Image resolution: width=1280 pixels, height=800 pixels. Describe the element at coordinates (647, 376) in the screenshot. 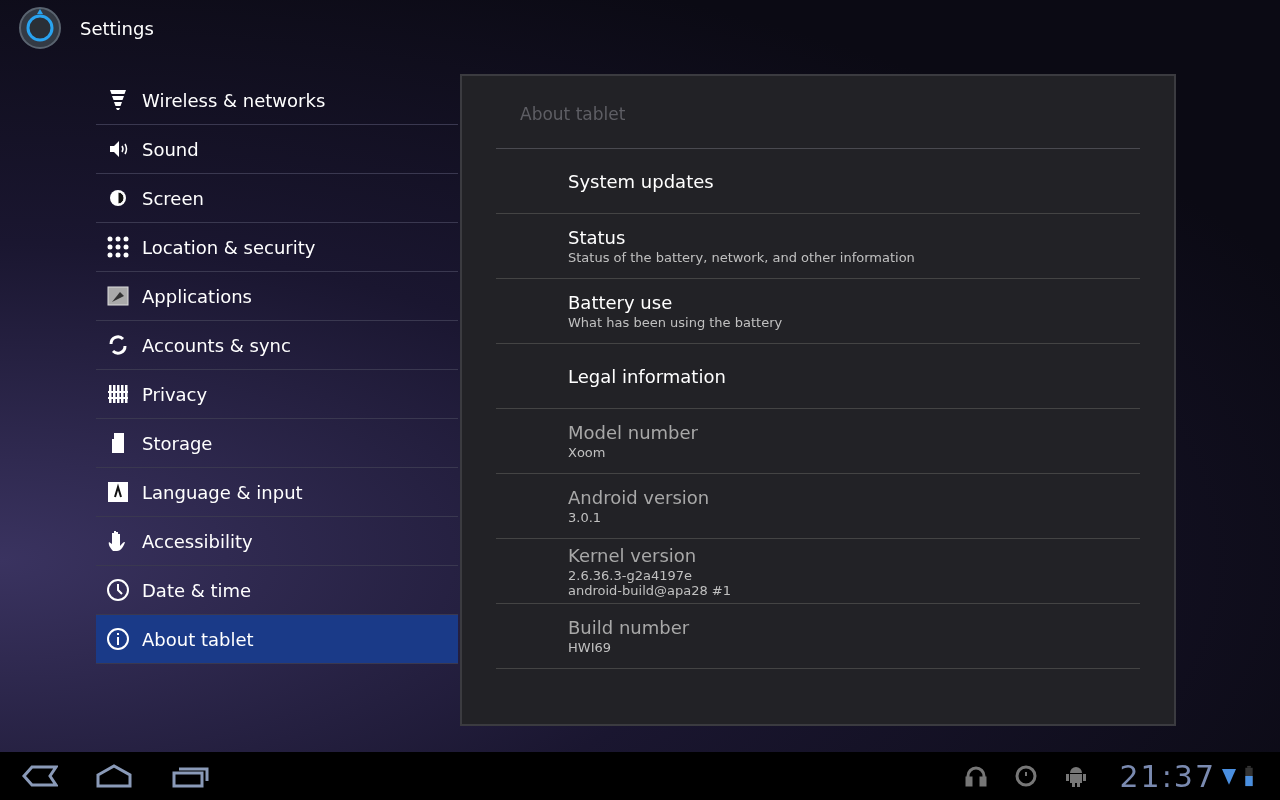

I see `preference-title: Legal information` at that location.